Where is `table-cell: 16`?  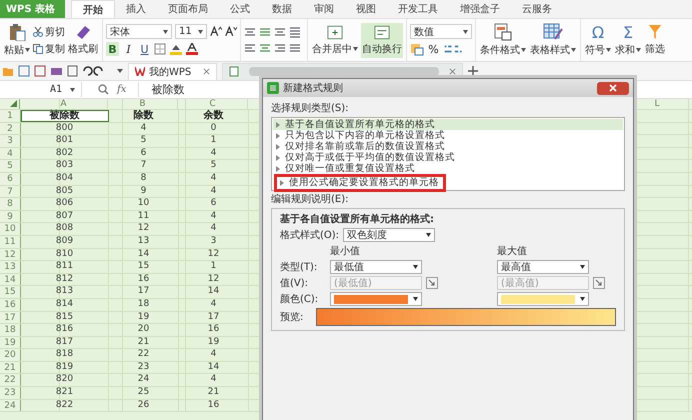 table-cell: 16 is located at coordinates (214, 330).